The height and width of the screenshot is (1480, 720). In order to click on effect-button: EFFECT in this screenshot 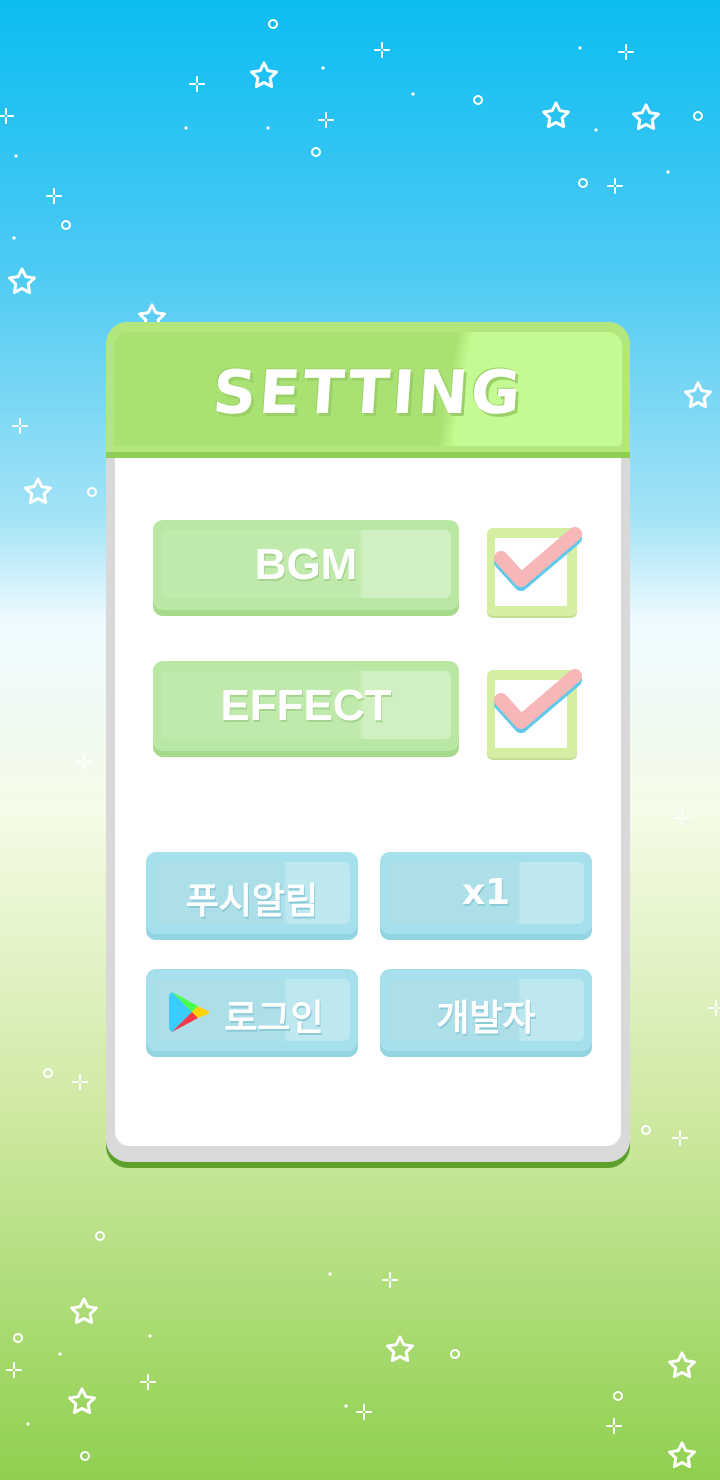, I will do `click(306, 709)`.